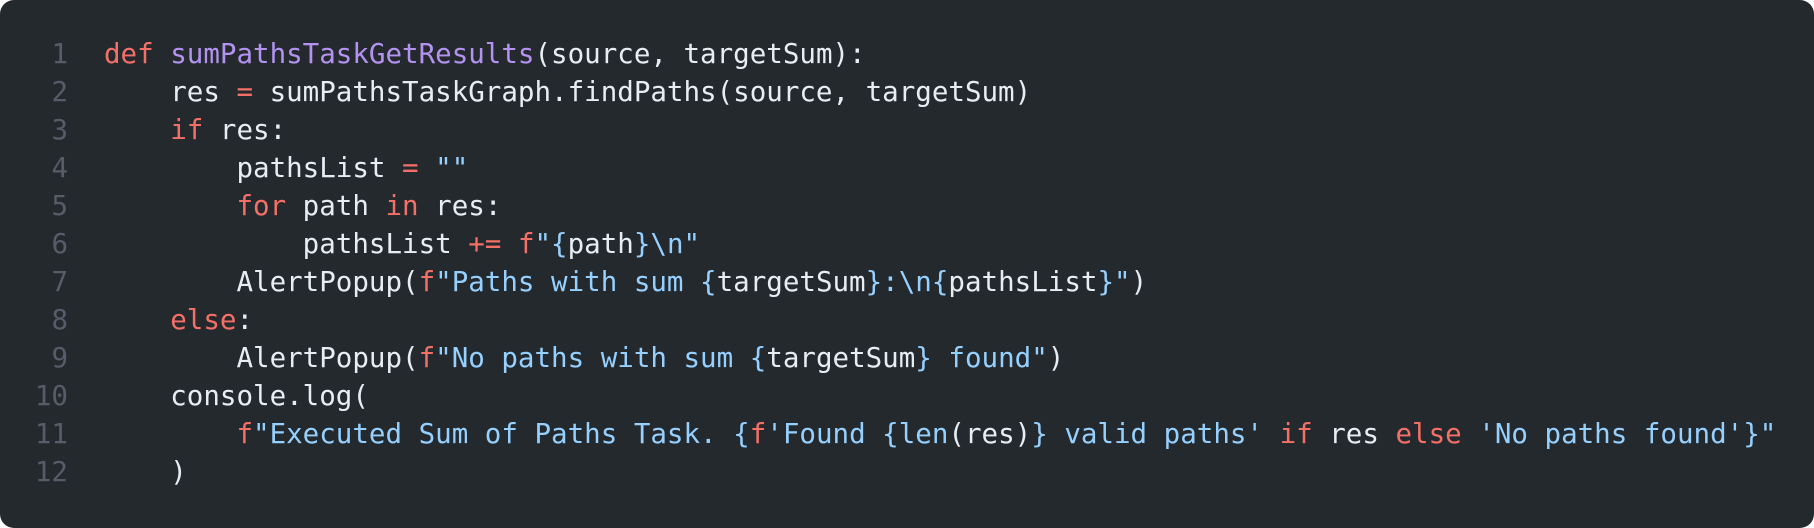 The image size is (1814, 528). Describe the element at coordinates (907, 282) in the screenshot. I see `code-token-str: }:\n{` at that location.